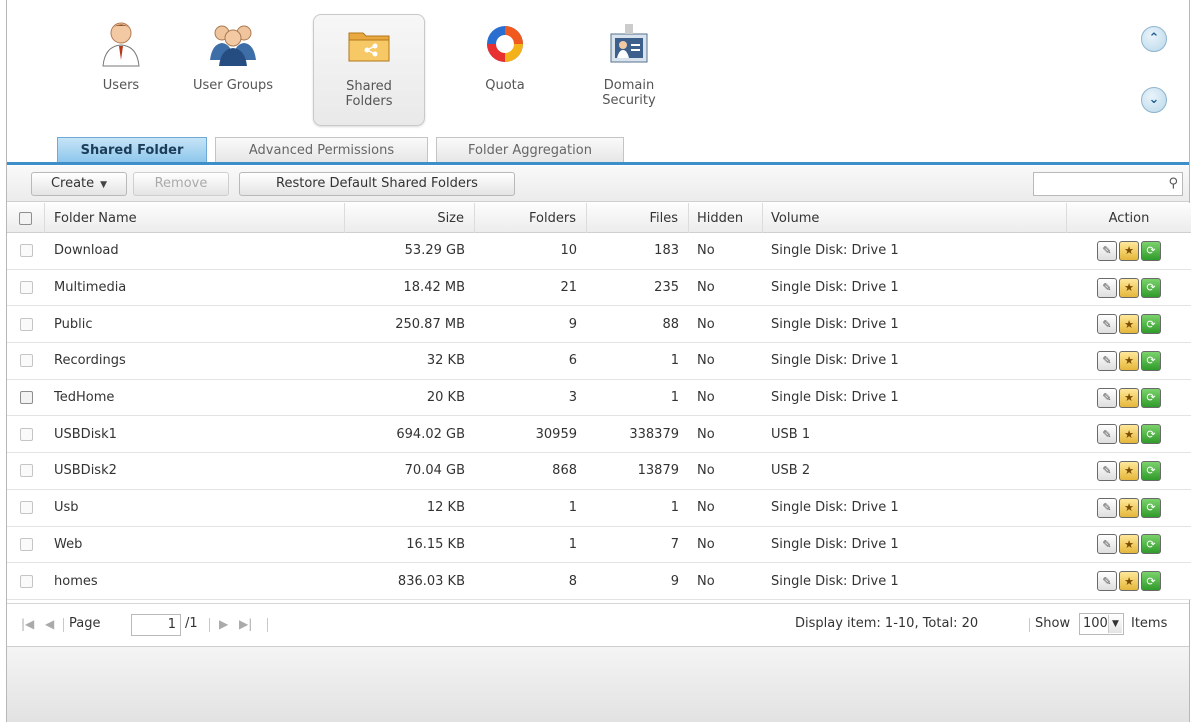  What do you see at coordinates (629, 70) in the screenshot?
I see `domain-security-app: Domain Security` at bounding box center [629, 70].